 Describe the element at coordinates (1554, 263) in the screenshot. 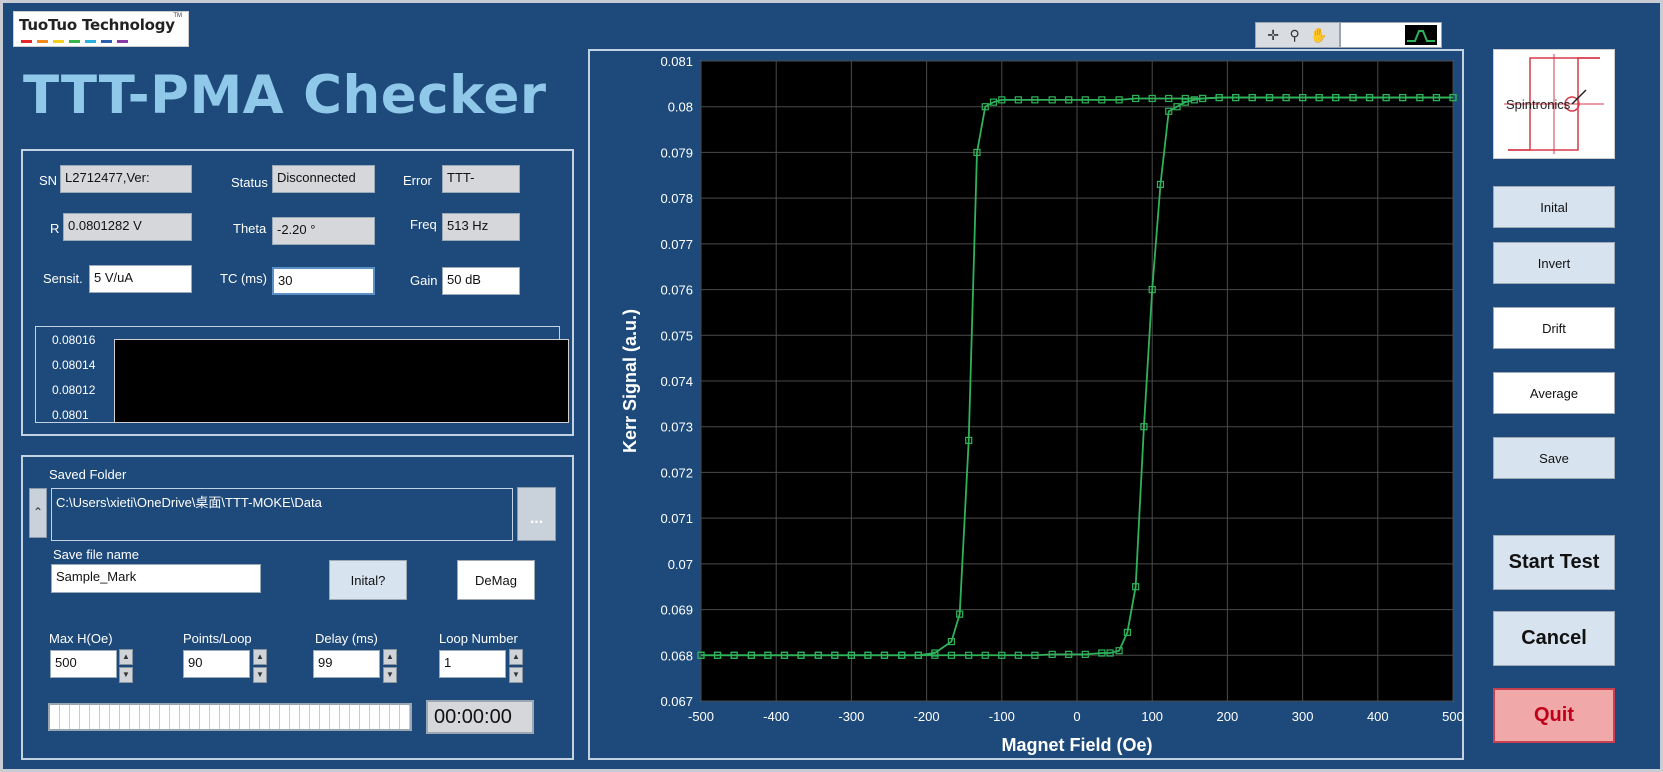

I see `invert-button: Invert` at that location.